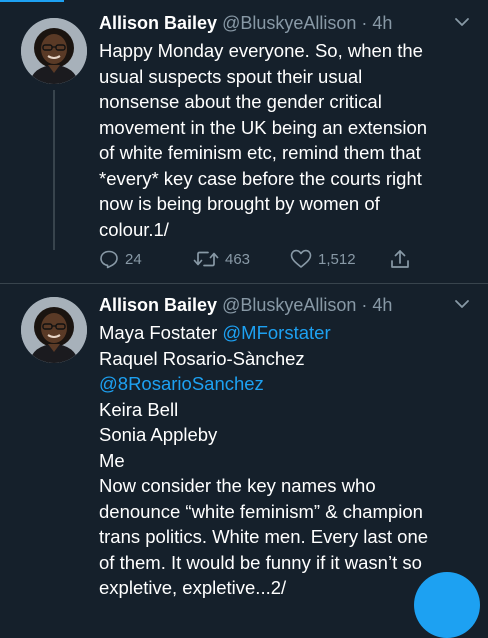 Image resolution: width=488 pixels, height=638 pixels. I want to click on tweet-text-line: of white feminism etc, remind them that, so click(260, 152).